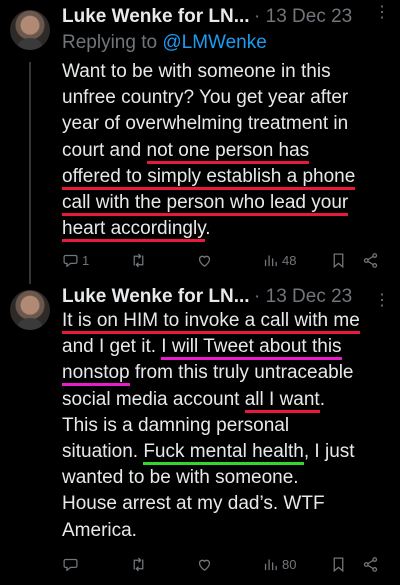 This screenshot has width=400, height=585. Describe the element at coordinates (86, 260) in the screenshot. I see `reply-count: 1` at that location.